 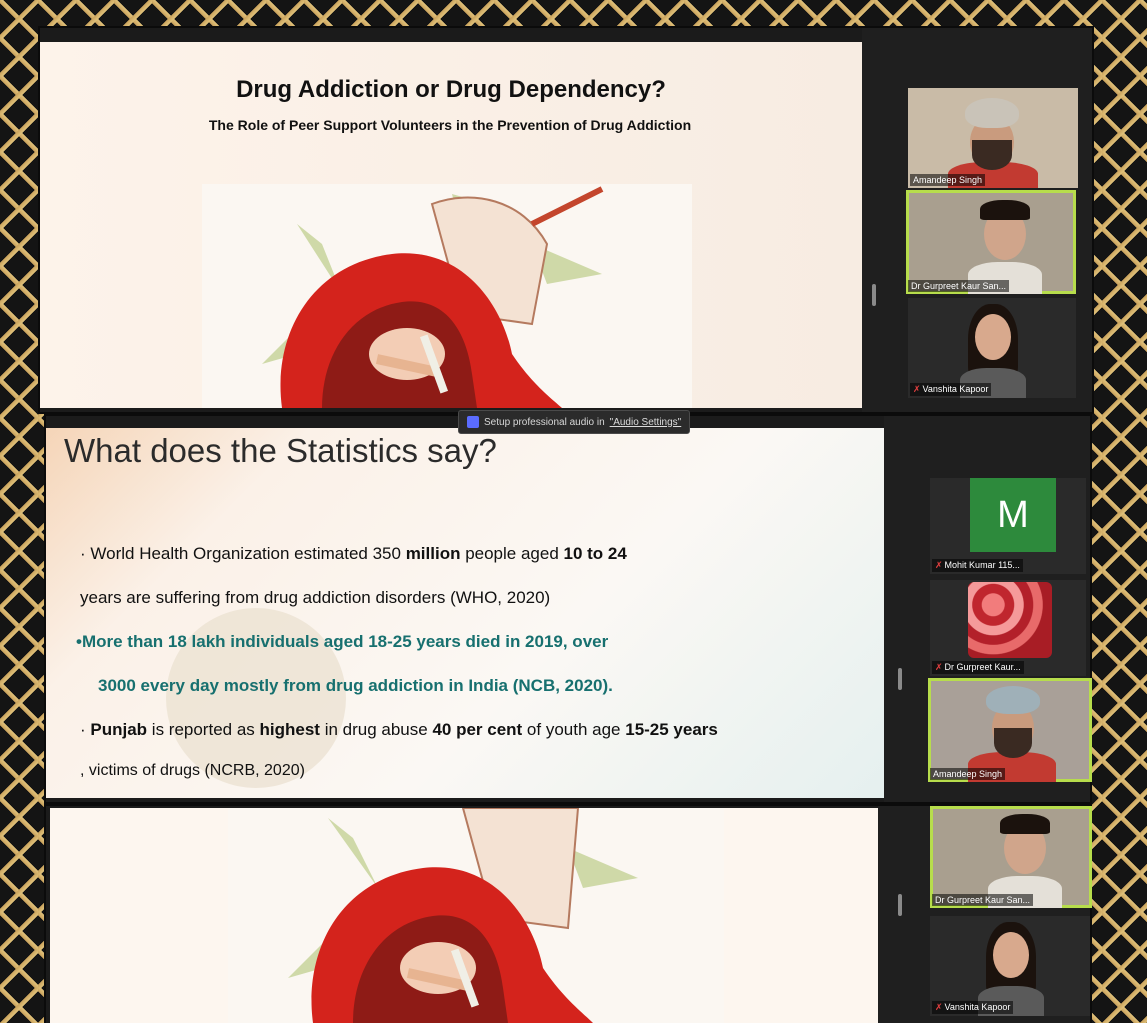 I want to click on audio-icon, so click(x=473, y=422).